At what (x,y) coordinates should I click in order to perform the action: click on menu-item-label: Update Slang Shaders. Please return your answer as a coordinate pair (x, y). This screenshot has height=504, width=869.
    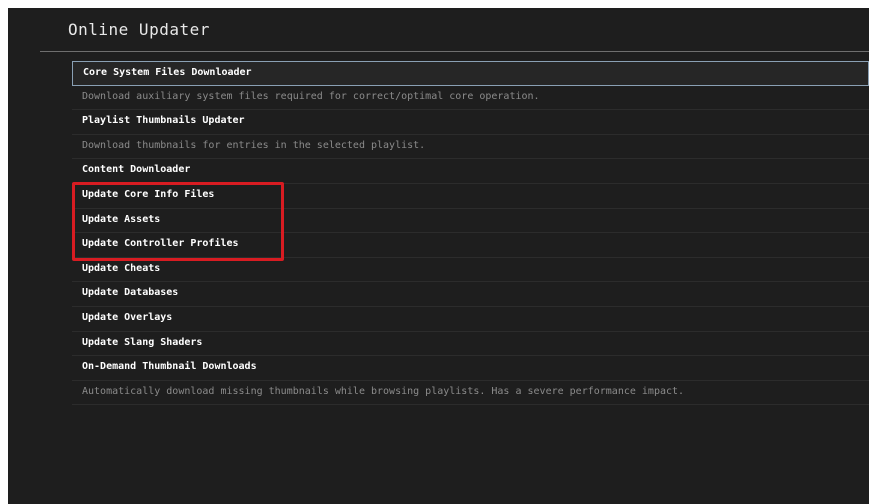
    Looking at the image, I should click on (142, 342).